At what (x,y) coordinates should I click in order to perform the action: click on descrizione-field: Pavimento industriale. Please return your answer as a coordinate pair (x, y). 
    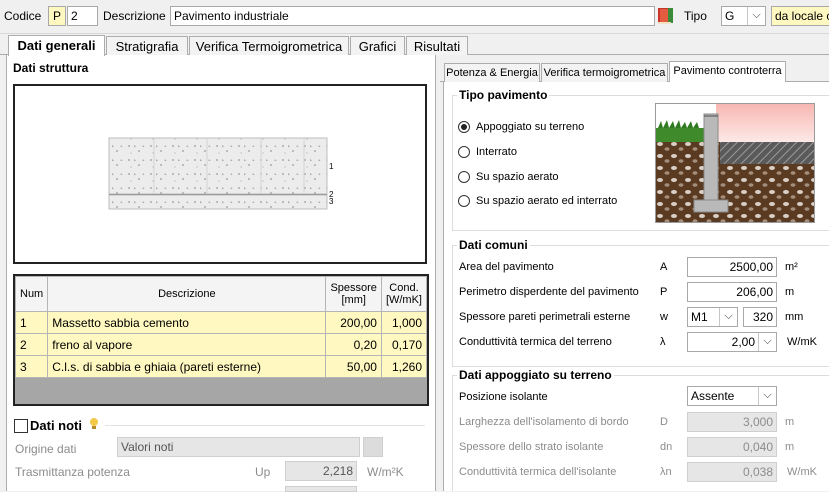
    Looking at the image, I should click on (412, 16).